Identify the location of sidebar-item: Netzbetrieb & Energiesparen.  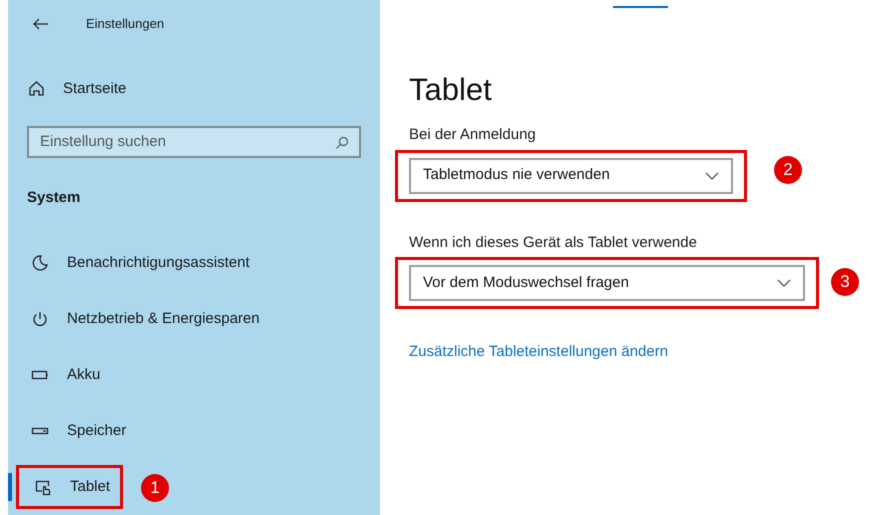
(143, 319).